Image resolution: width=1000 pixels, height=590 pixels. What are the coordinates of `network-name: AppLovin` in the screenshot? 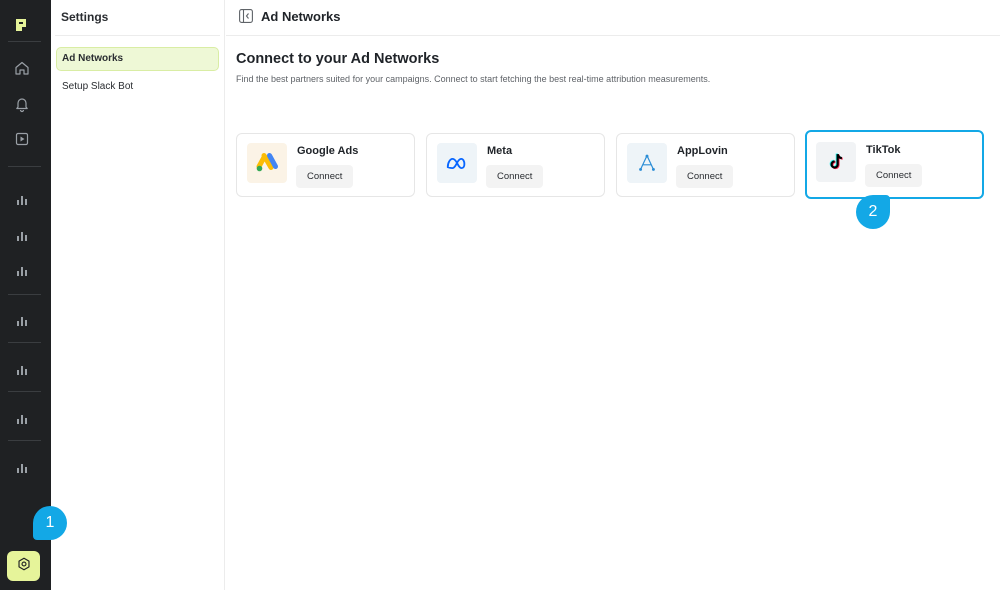 It's located at (702, 151).